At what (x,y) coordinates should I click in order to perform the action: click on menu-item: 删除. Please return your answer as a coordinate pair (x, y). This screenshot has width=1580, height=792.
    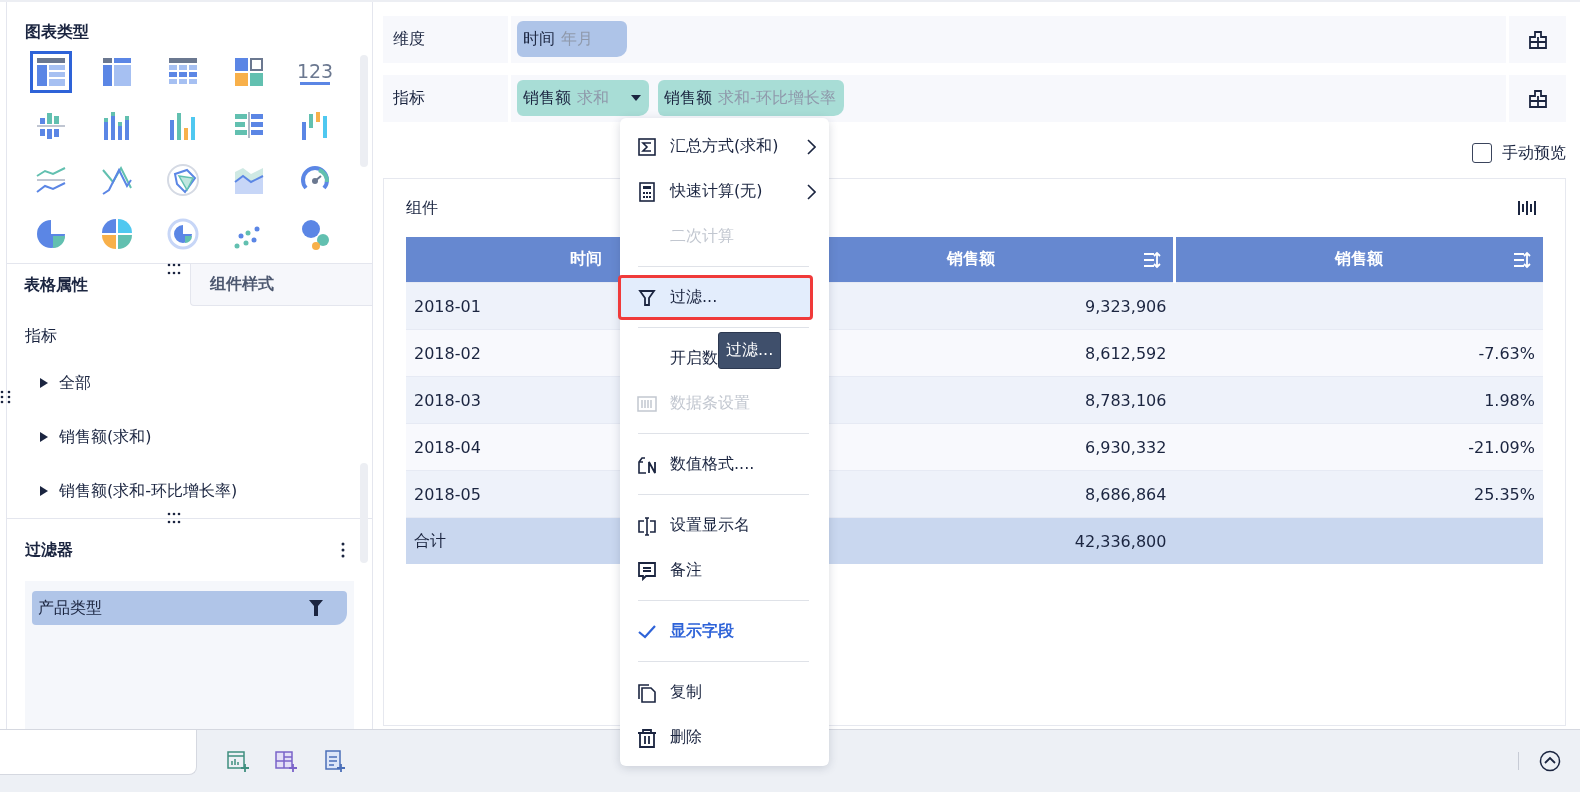
    Looking at the image, I should click on (662, 737).